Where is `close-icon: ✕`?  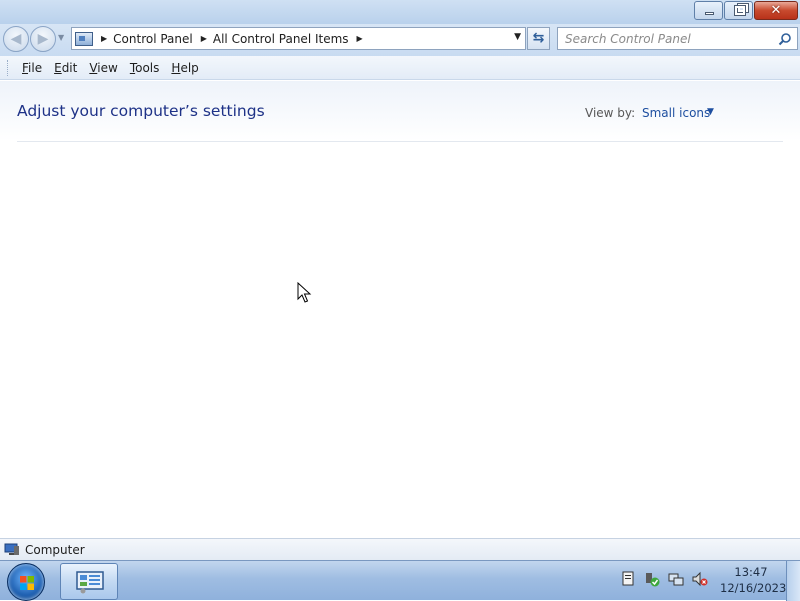 close-icon: ✕ is located at coordinates (776, 10).